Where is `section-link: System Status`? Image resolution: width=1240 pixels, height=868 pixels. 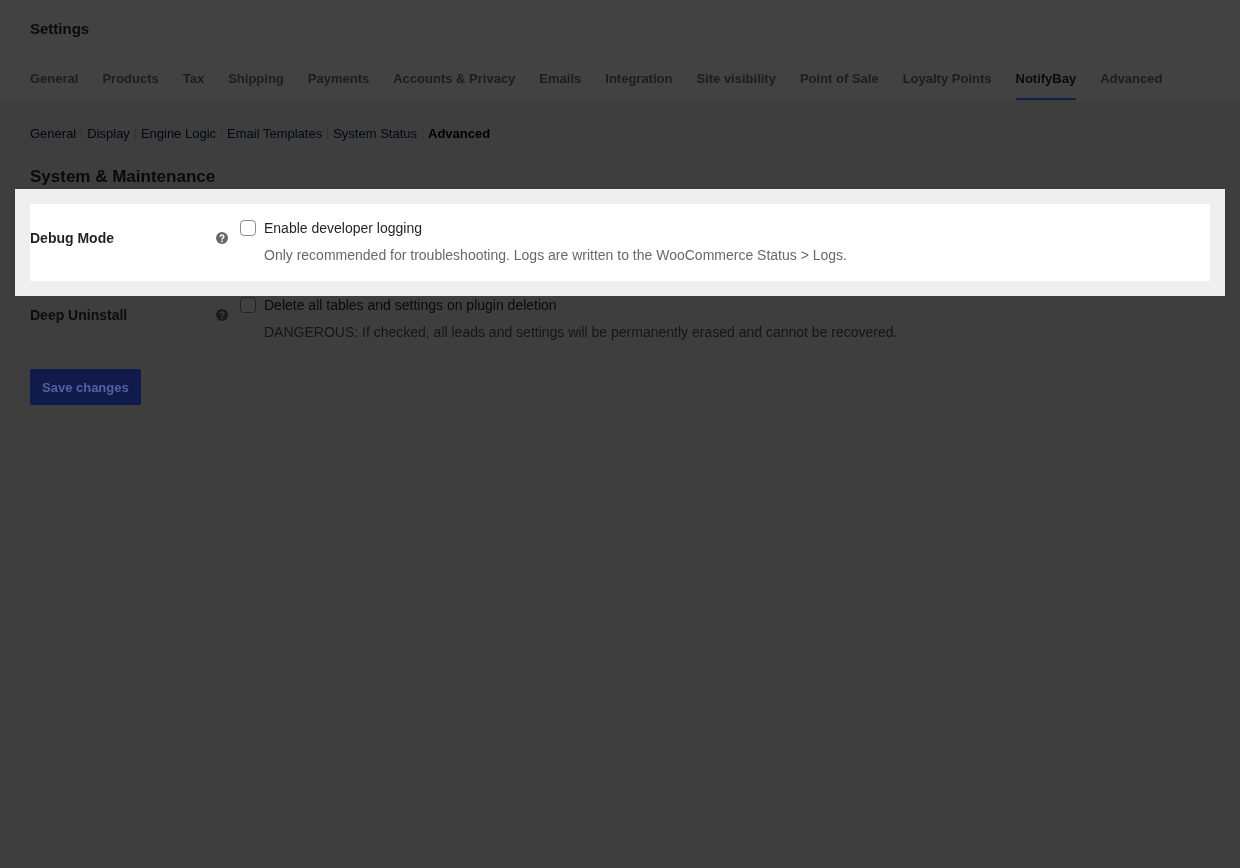
section-link: System Status is located at coordinates (375, 134).